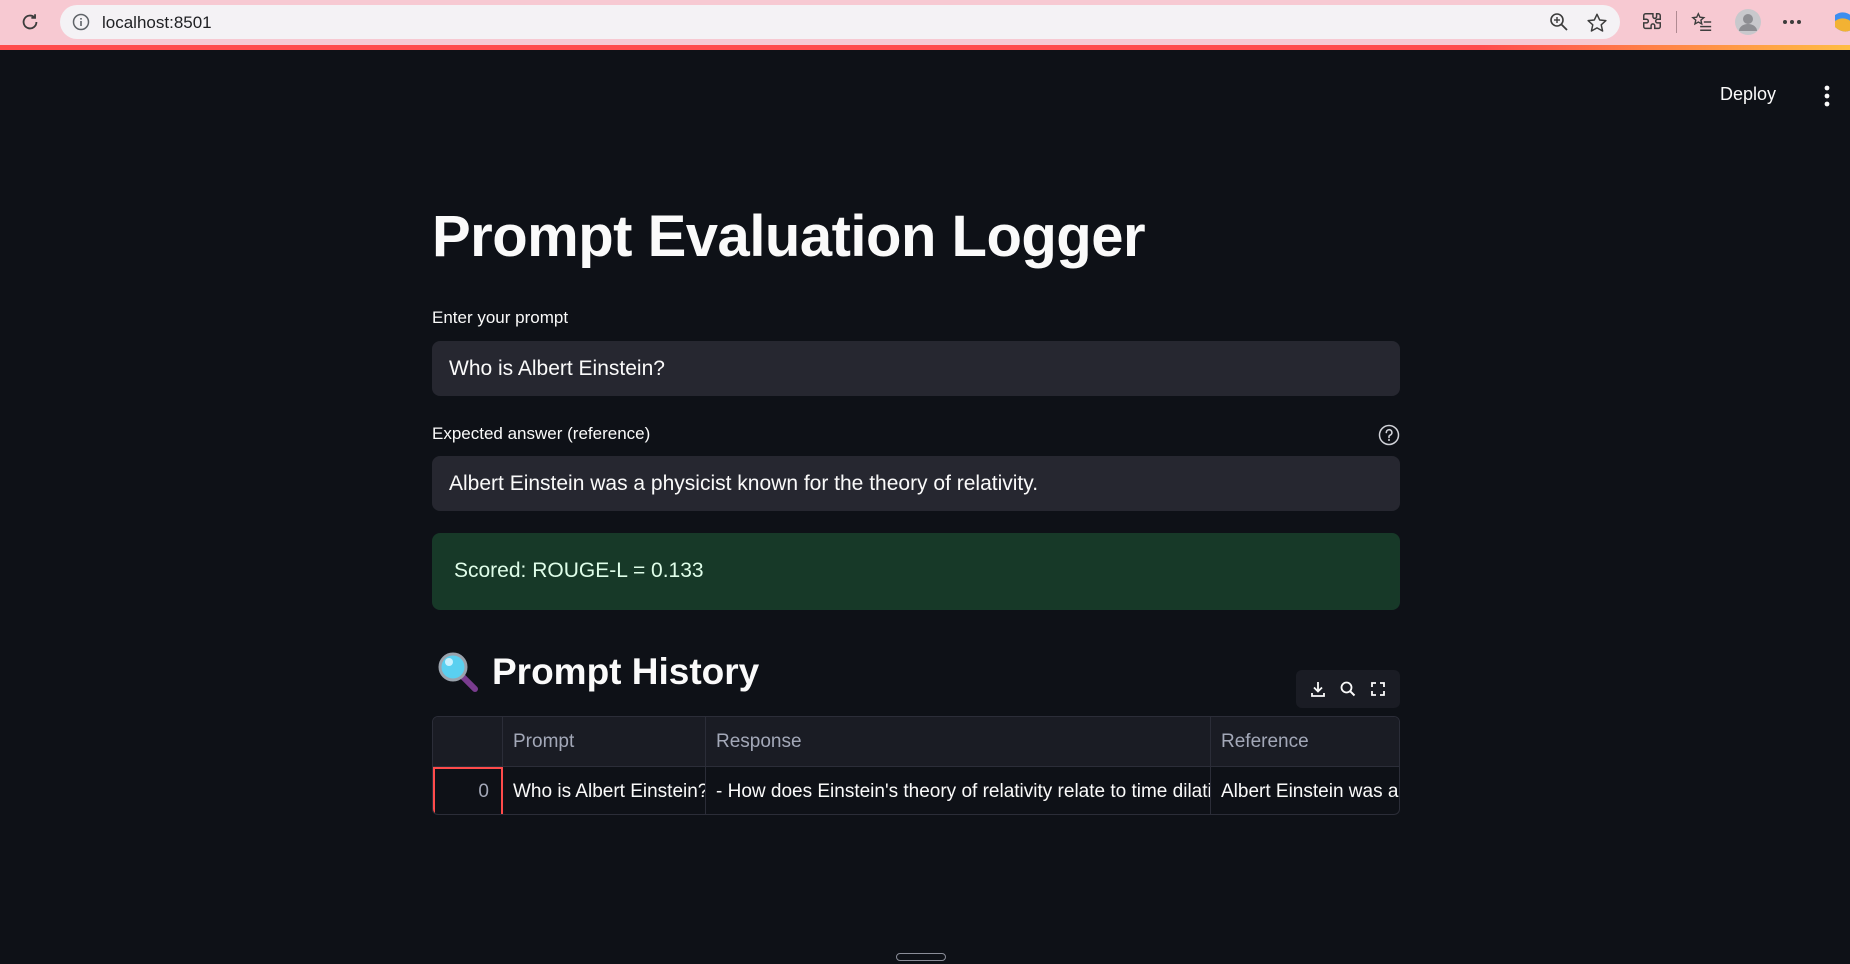 Image resolution: width=1850 pixels, height=964 pixels. I want to click on toolbar-divider, so click(1676, 22).